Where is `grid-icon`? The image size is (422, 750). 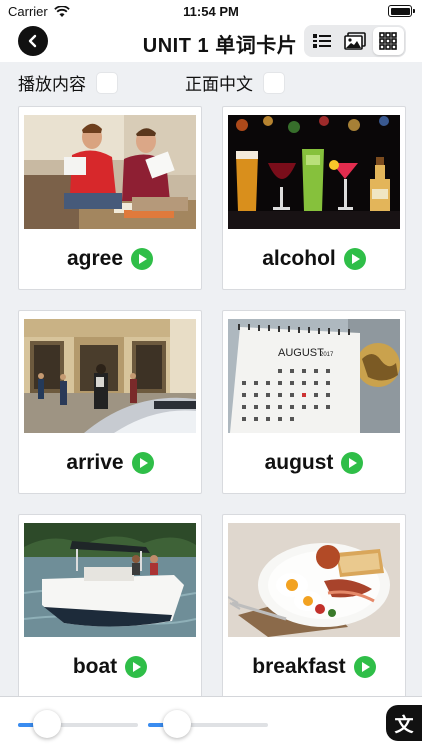
grid-icon is located at coordinates (388, 41).